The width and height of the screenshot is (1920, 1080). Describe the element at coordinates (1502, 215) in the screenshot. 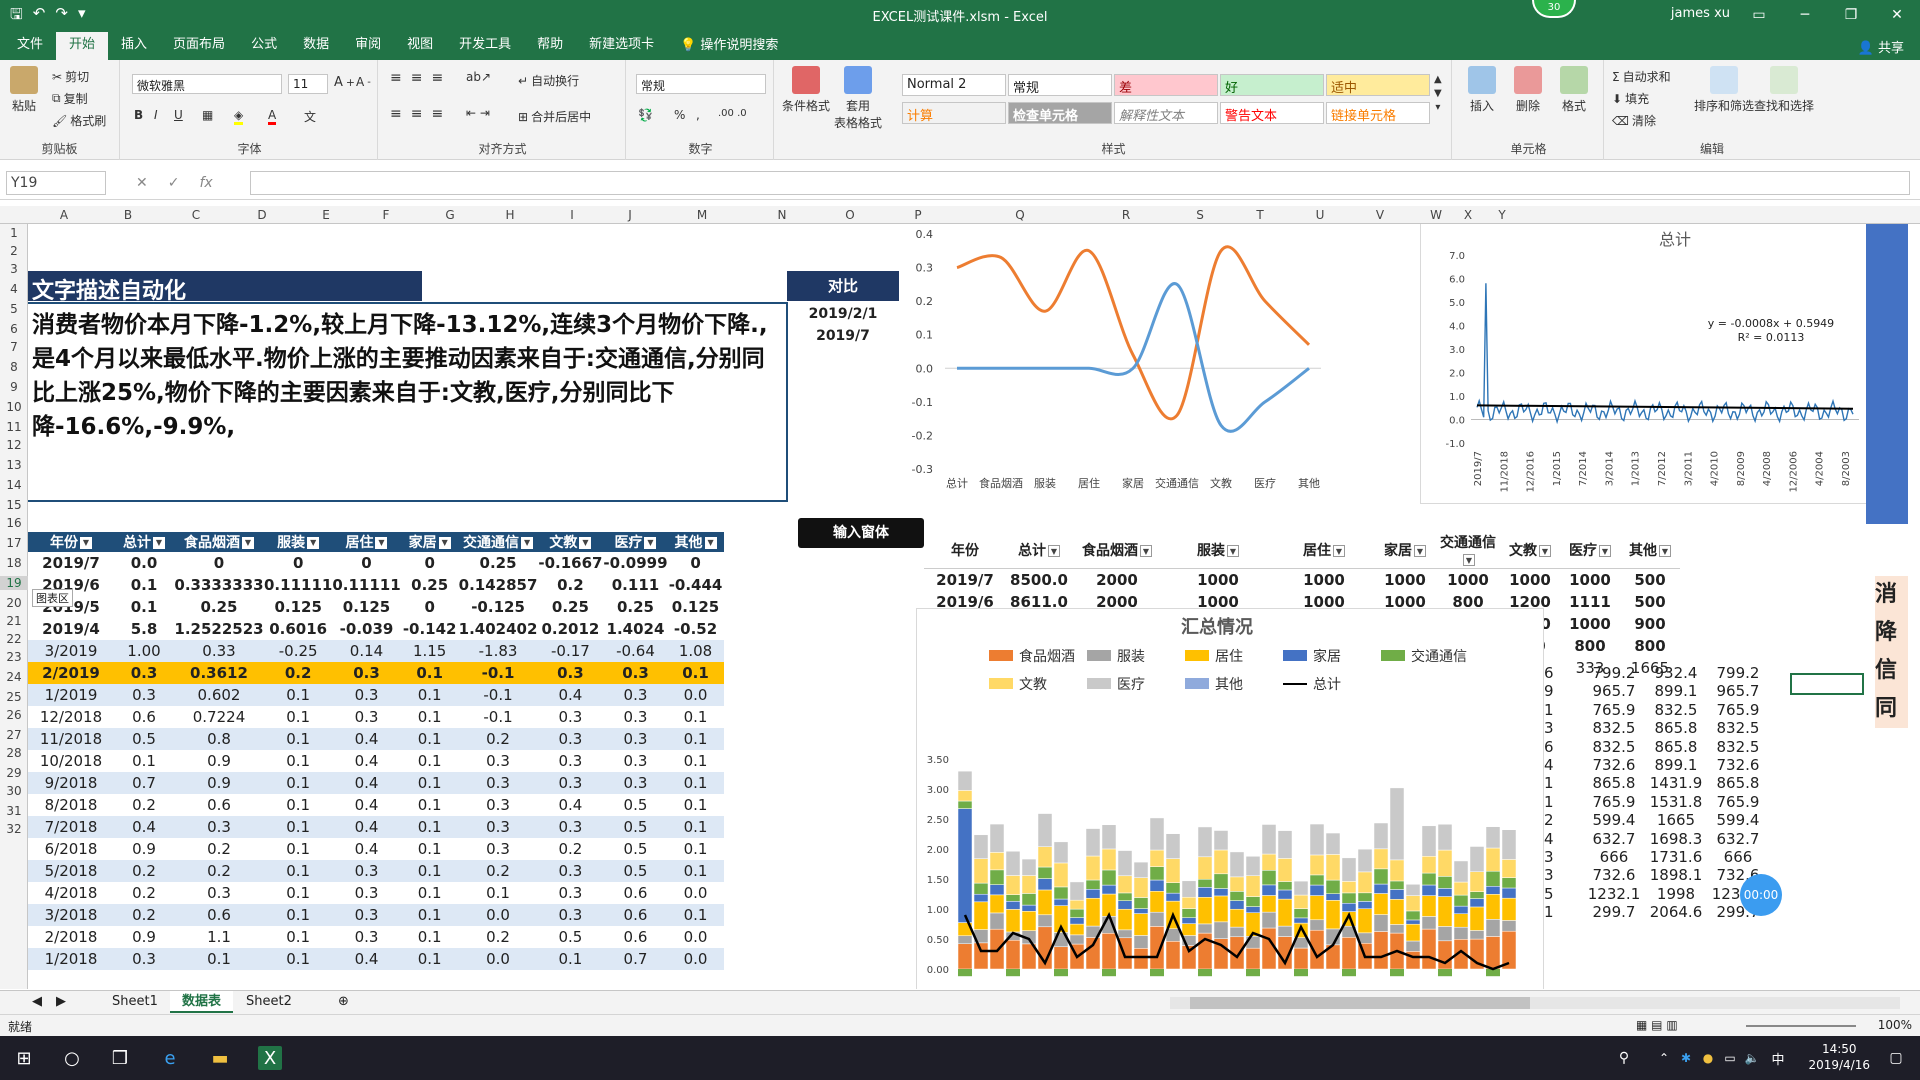

I see `column-header: Y` at that location.